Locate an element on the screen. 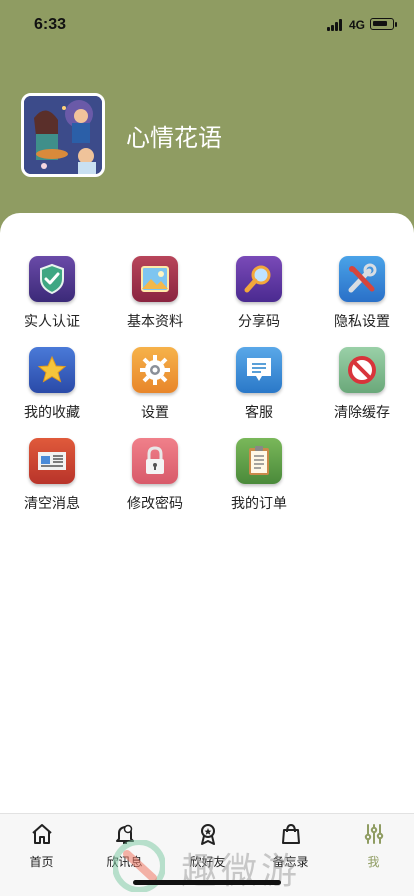 The image size is (414, 896). menu-item-basic-info: 基本资料 is located at coordinates (155, 296).